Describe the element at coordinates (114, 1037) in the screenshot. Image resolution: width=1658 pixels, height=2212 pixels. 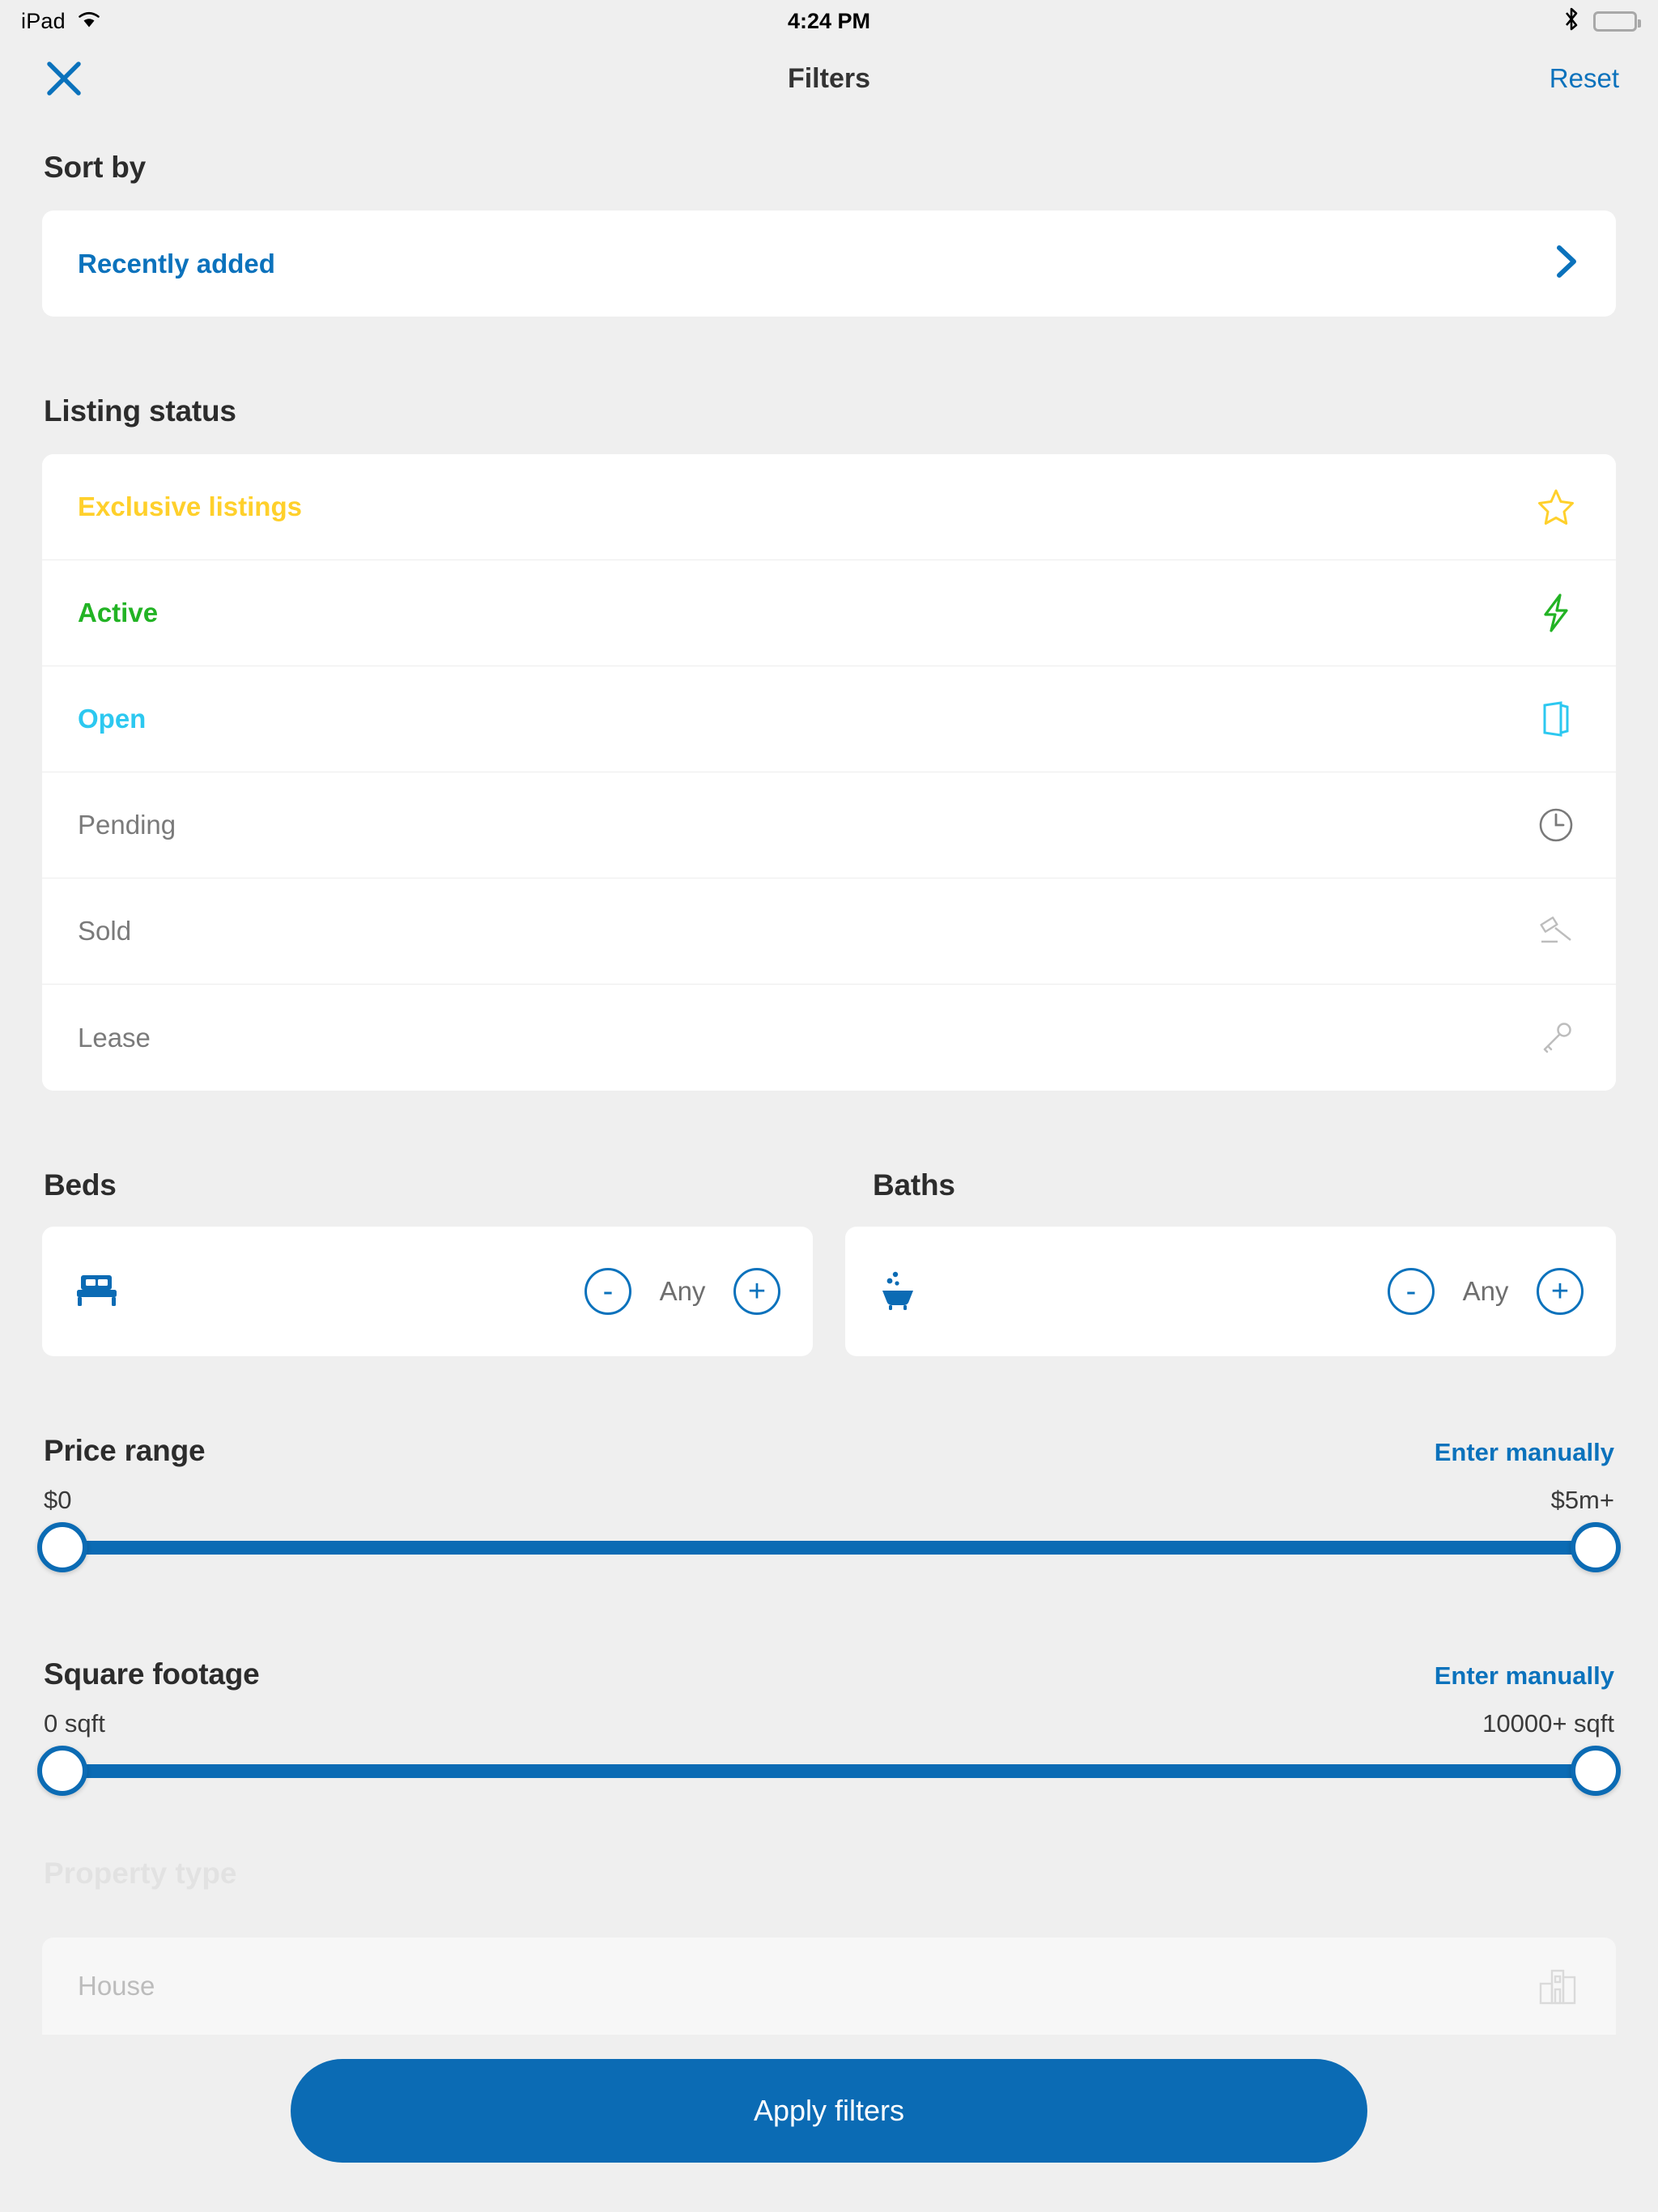
I see `listing-status-label: Lease` at that location.